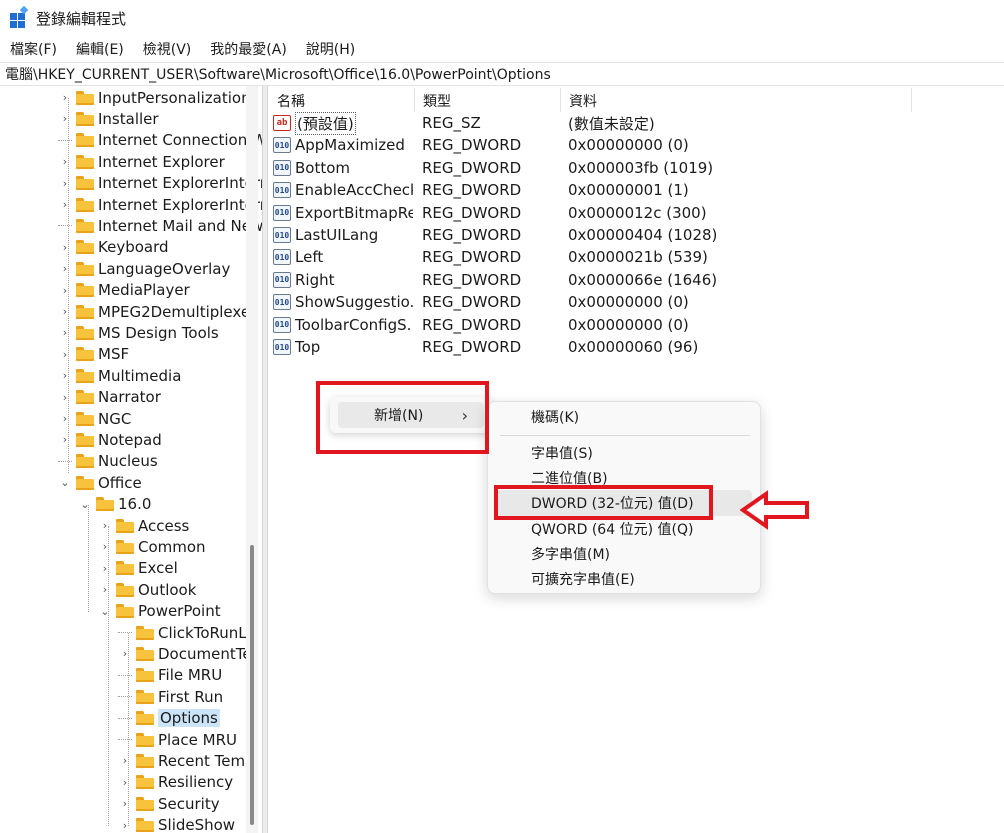  I want to click on tree-item: ⌄ PowerPoint, so click(159, 611).